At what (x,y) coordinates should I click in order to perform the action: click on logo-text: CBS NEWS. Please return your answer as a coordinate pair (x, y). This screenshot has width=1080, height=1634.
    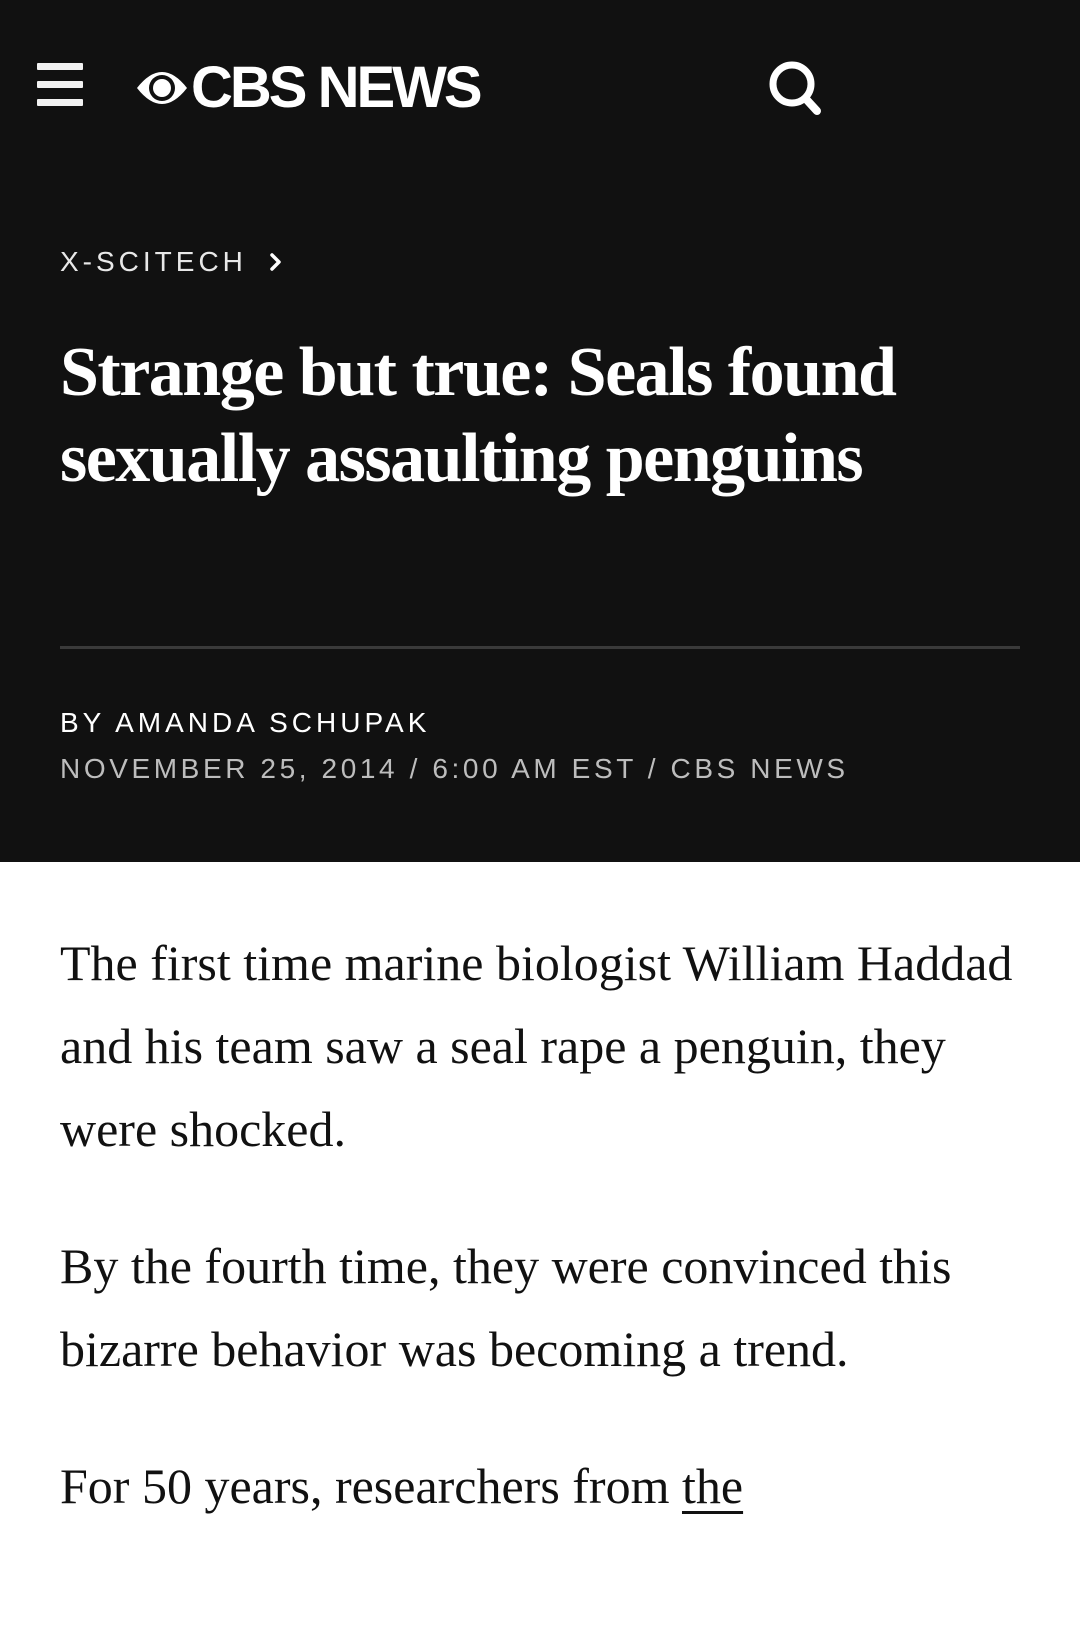
    Looking at the image, I should click on (337, 87).